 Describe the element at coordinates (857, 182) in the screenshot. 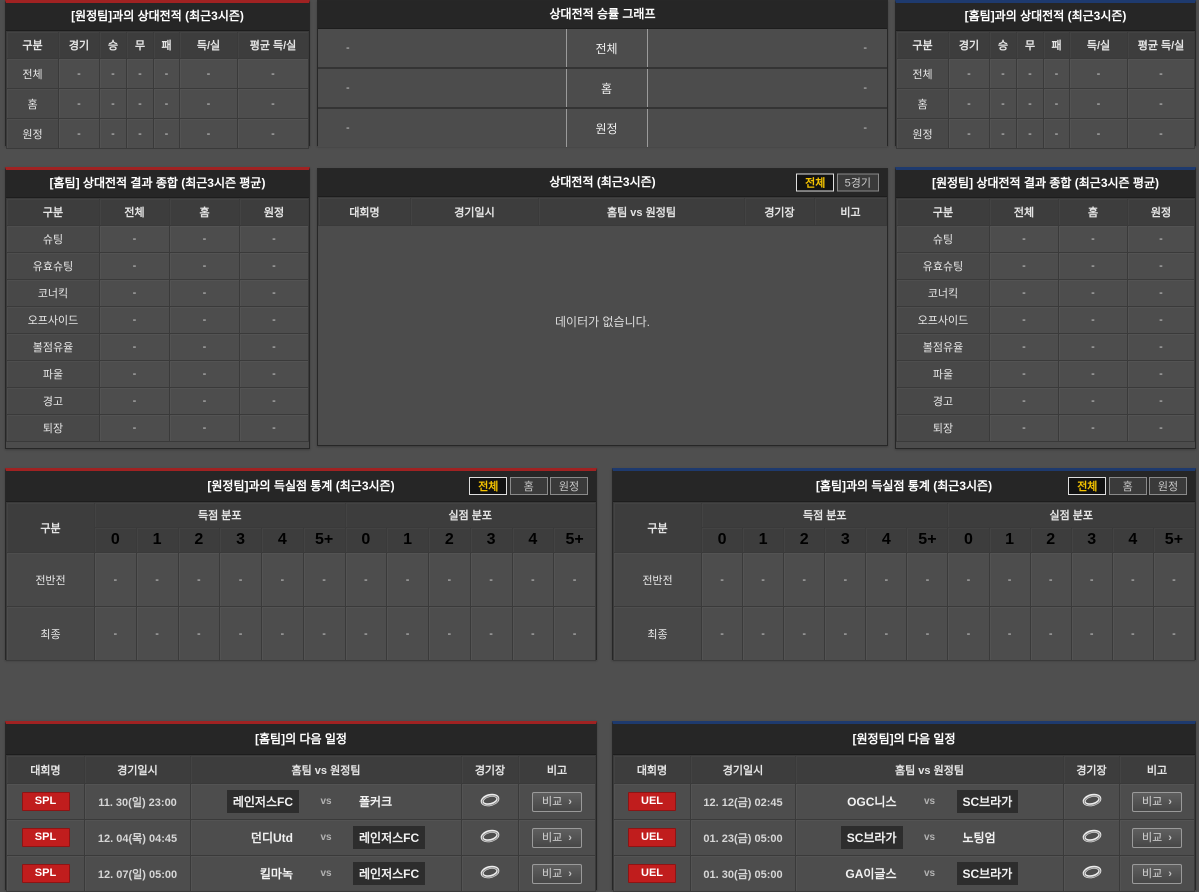

I see `tab-5games: 5경기` at that location.